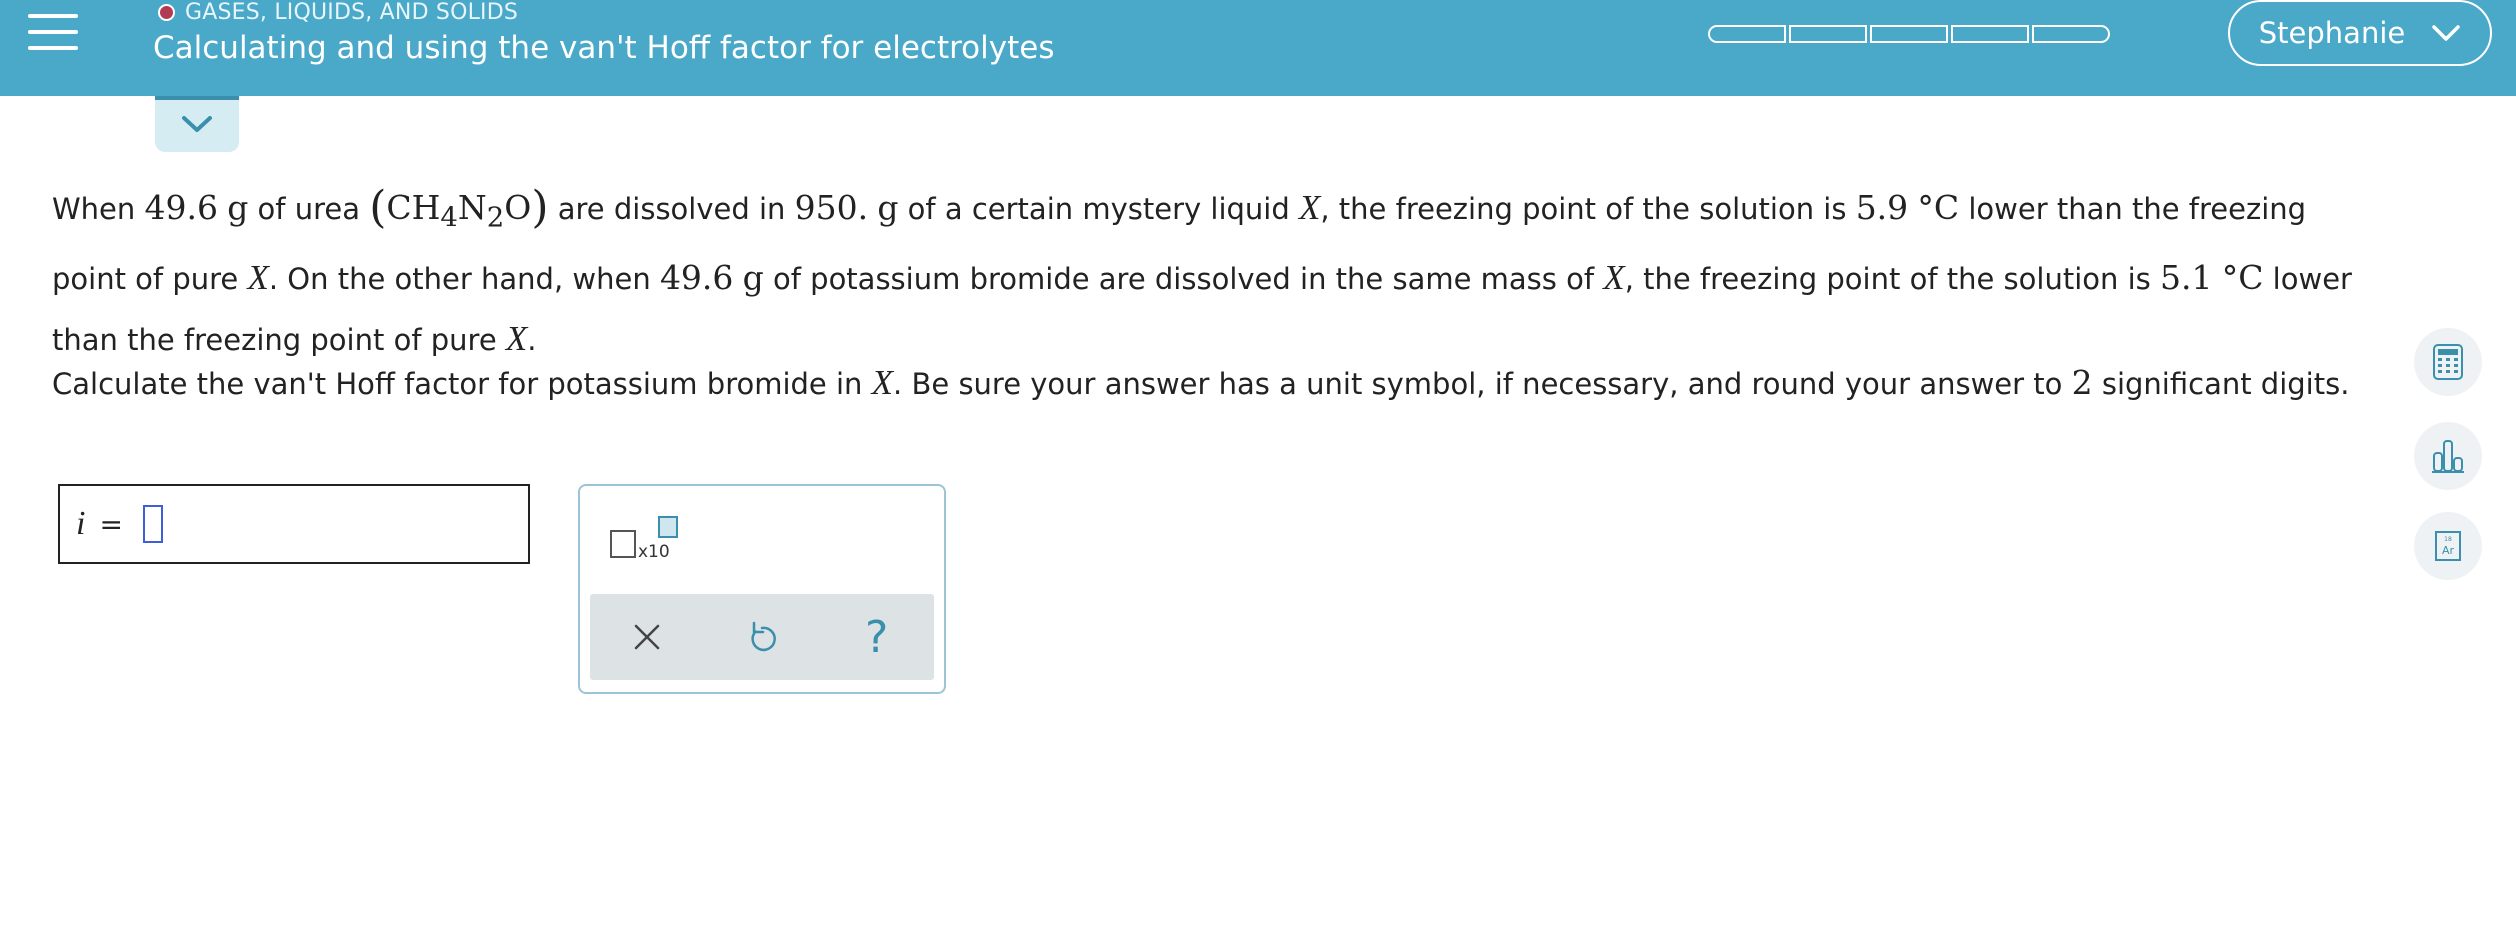 The image size is (2516, 936). I want to click on x-icon, so click(647, 637).